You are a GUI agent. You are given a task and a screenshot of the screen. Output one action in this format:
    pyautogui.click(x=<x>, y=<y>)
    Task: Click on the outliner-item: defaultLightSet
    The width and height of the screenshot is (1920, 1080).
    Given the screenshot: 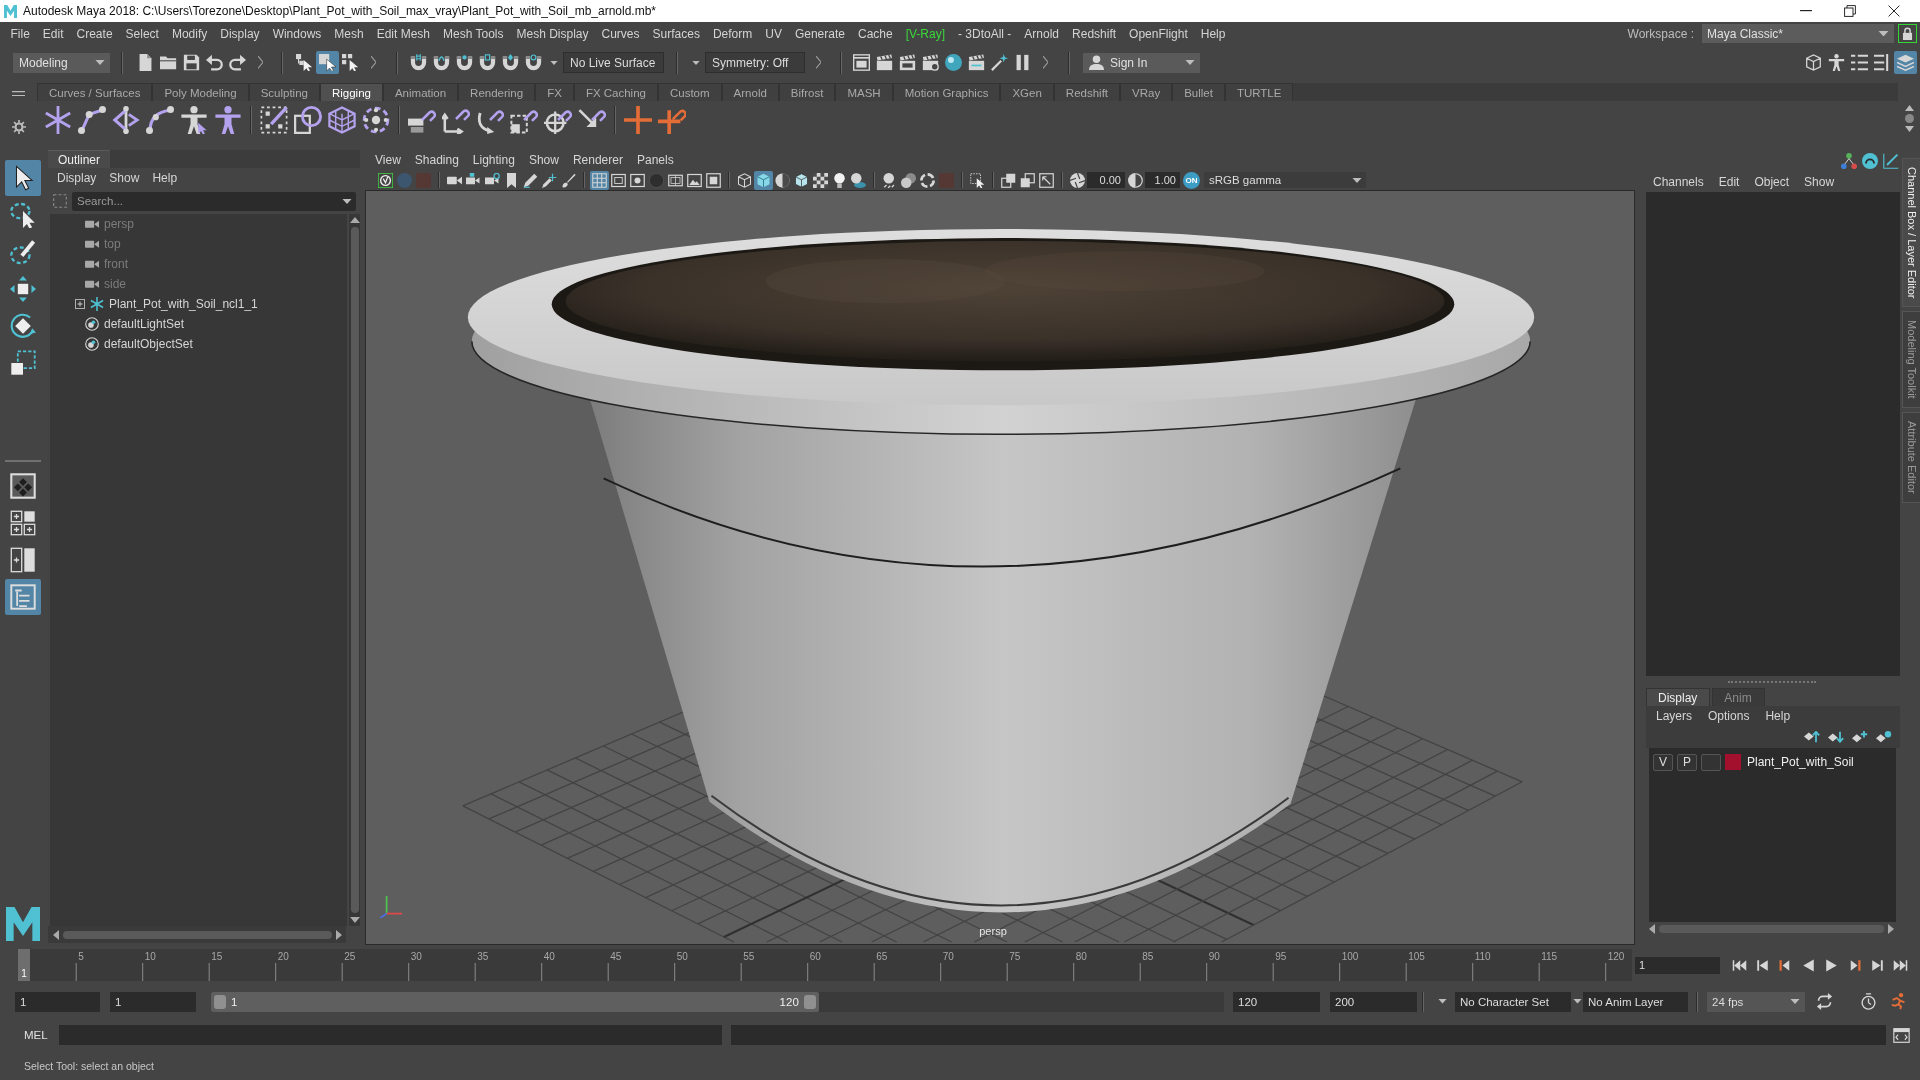 What is the action you would take?
    pyautogui.click(x=144, y=324)
    